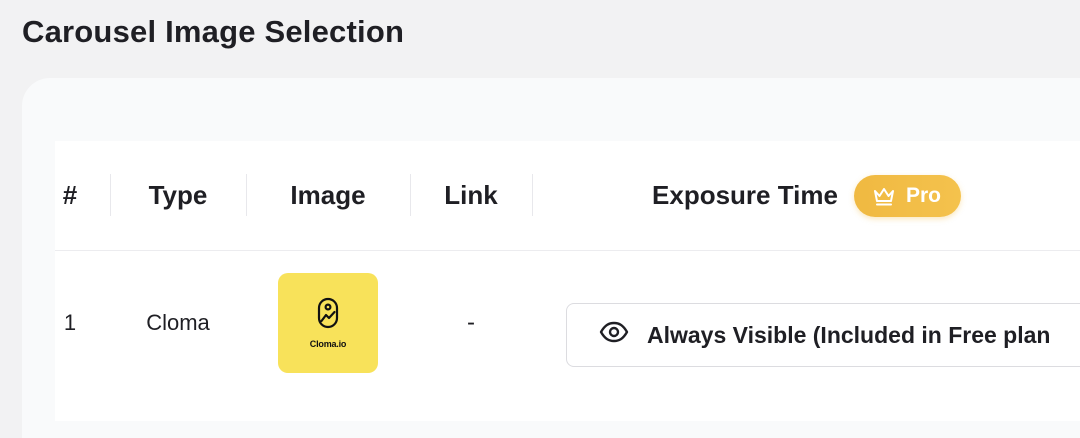  What do you see at coordinates (923, 195) in the screenshot?
I see `pro-badge-label: Pro` at bounding box center [923, 195].